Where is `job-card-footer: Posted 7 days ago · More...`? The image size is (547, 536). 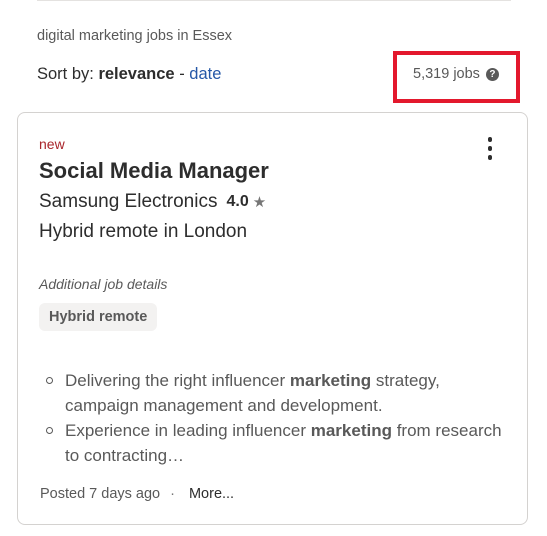
job-card-footer: Posted 7 days ago · More... is located at coordinates (137, 494).